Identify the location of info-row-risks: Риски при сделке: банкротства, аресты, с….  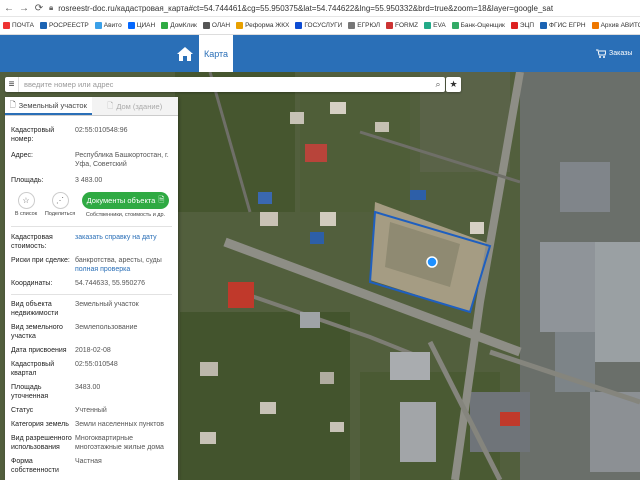
(86, 265).